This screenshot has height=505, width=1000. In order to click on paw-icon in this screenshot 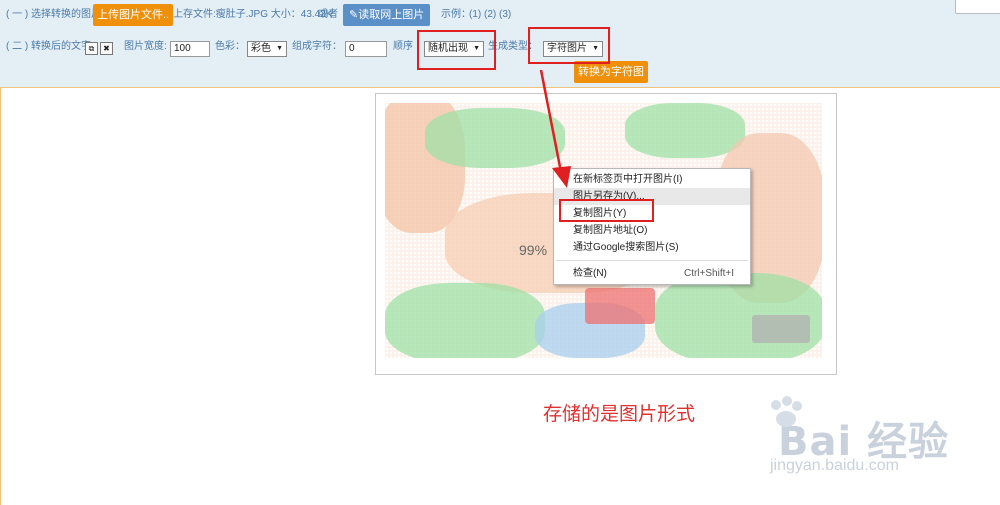, I will do `click(786, 411)`.